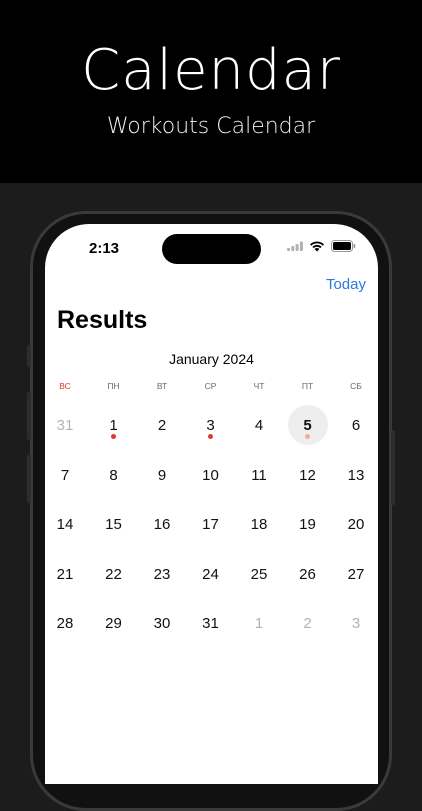 This screenshot has height=811, width=422. I want to click on calendar-day: 6, so click(356, 425).